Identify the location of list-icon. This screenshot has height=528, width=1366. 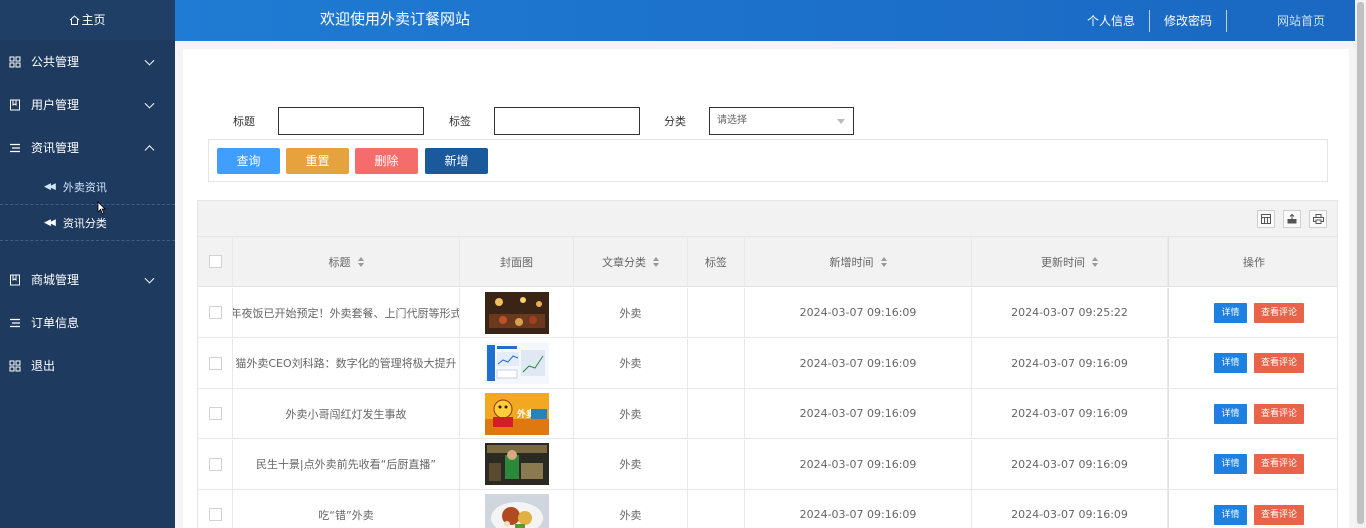
(15, 323).